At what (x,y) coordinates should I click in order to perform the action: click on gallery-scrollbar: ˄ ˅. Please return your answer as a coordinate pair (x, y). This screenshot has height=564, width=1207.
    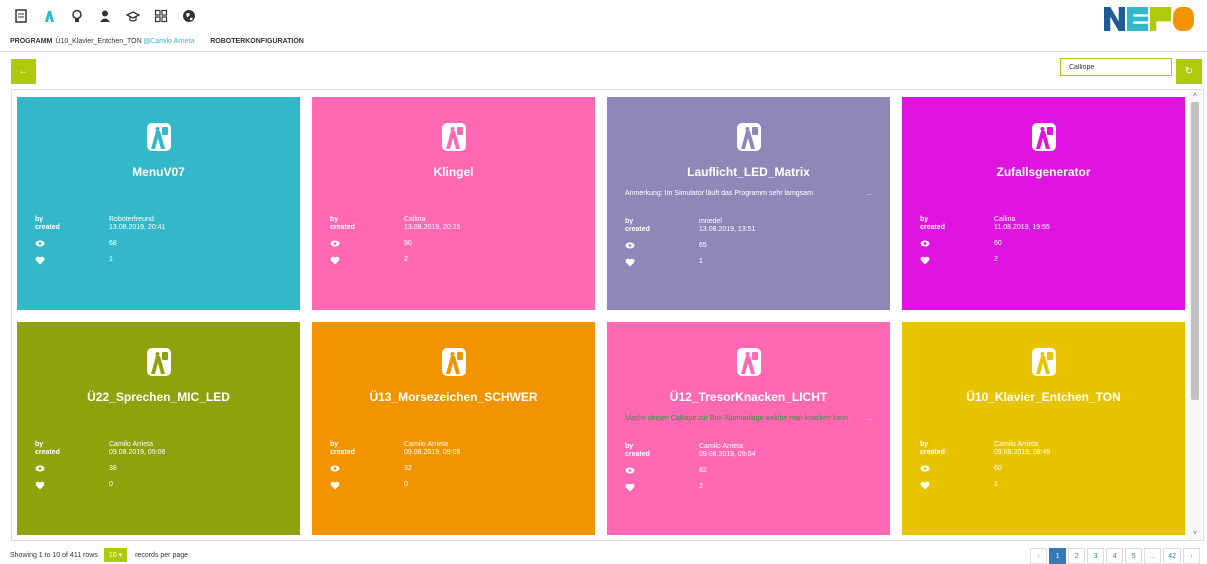
    Looking at the image, I should click on (1195, 315).